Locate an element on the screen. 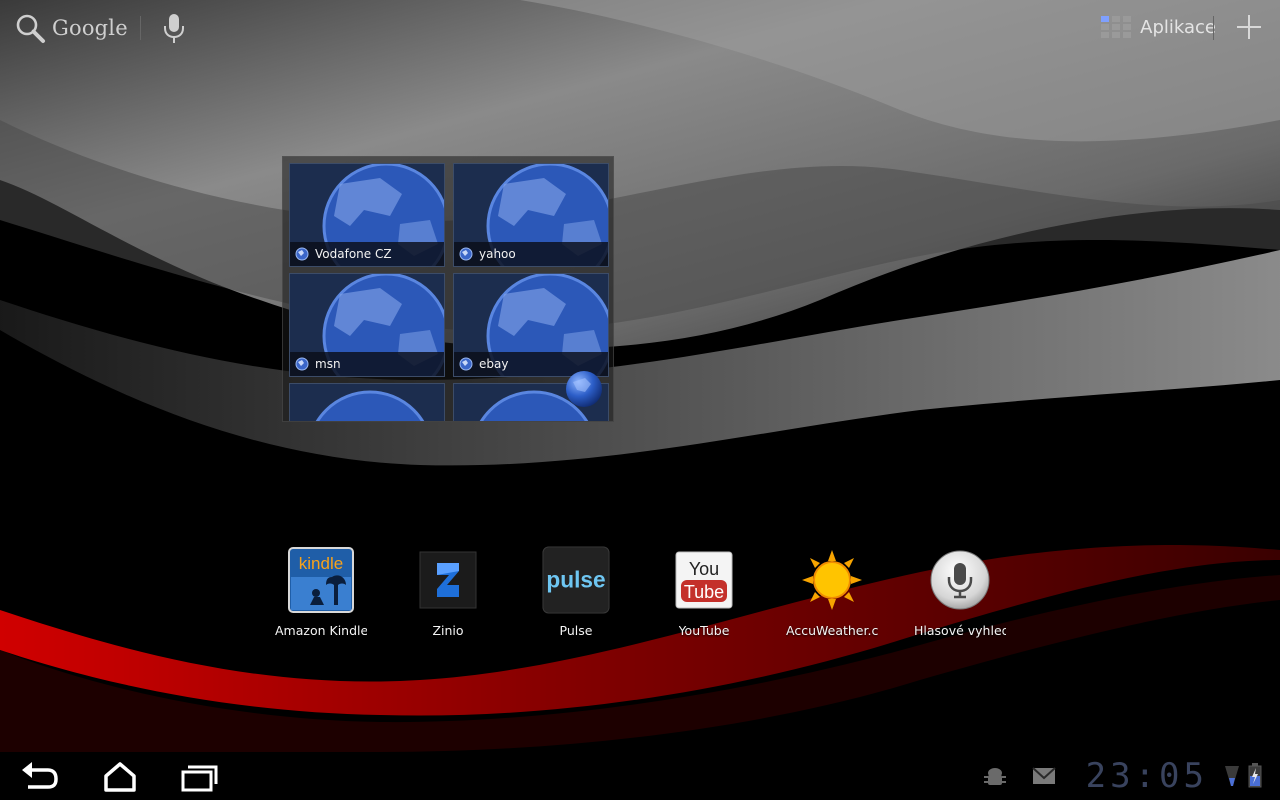  bookmark-label: ebay is located at coordinates (494, 364).